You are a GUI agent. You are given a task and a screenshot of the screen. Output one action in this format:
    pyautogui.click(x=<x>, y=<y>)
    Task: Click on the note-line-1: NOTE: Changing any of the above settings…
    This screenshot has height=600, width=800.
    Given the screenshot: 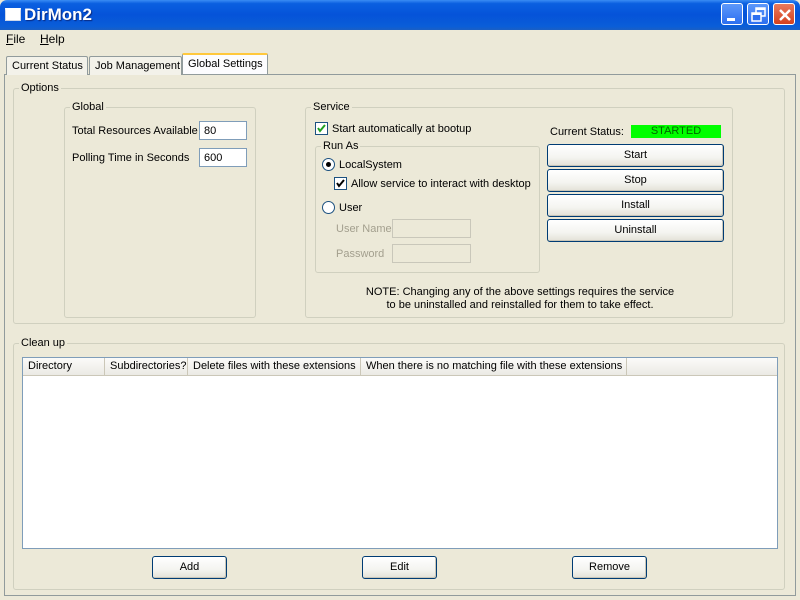 What is the action you would take?
    pyautogui.click(x=520, y=292)
    